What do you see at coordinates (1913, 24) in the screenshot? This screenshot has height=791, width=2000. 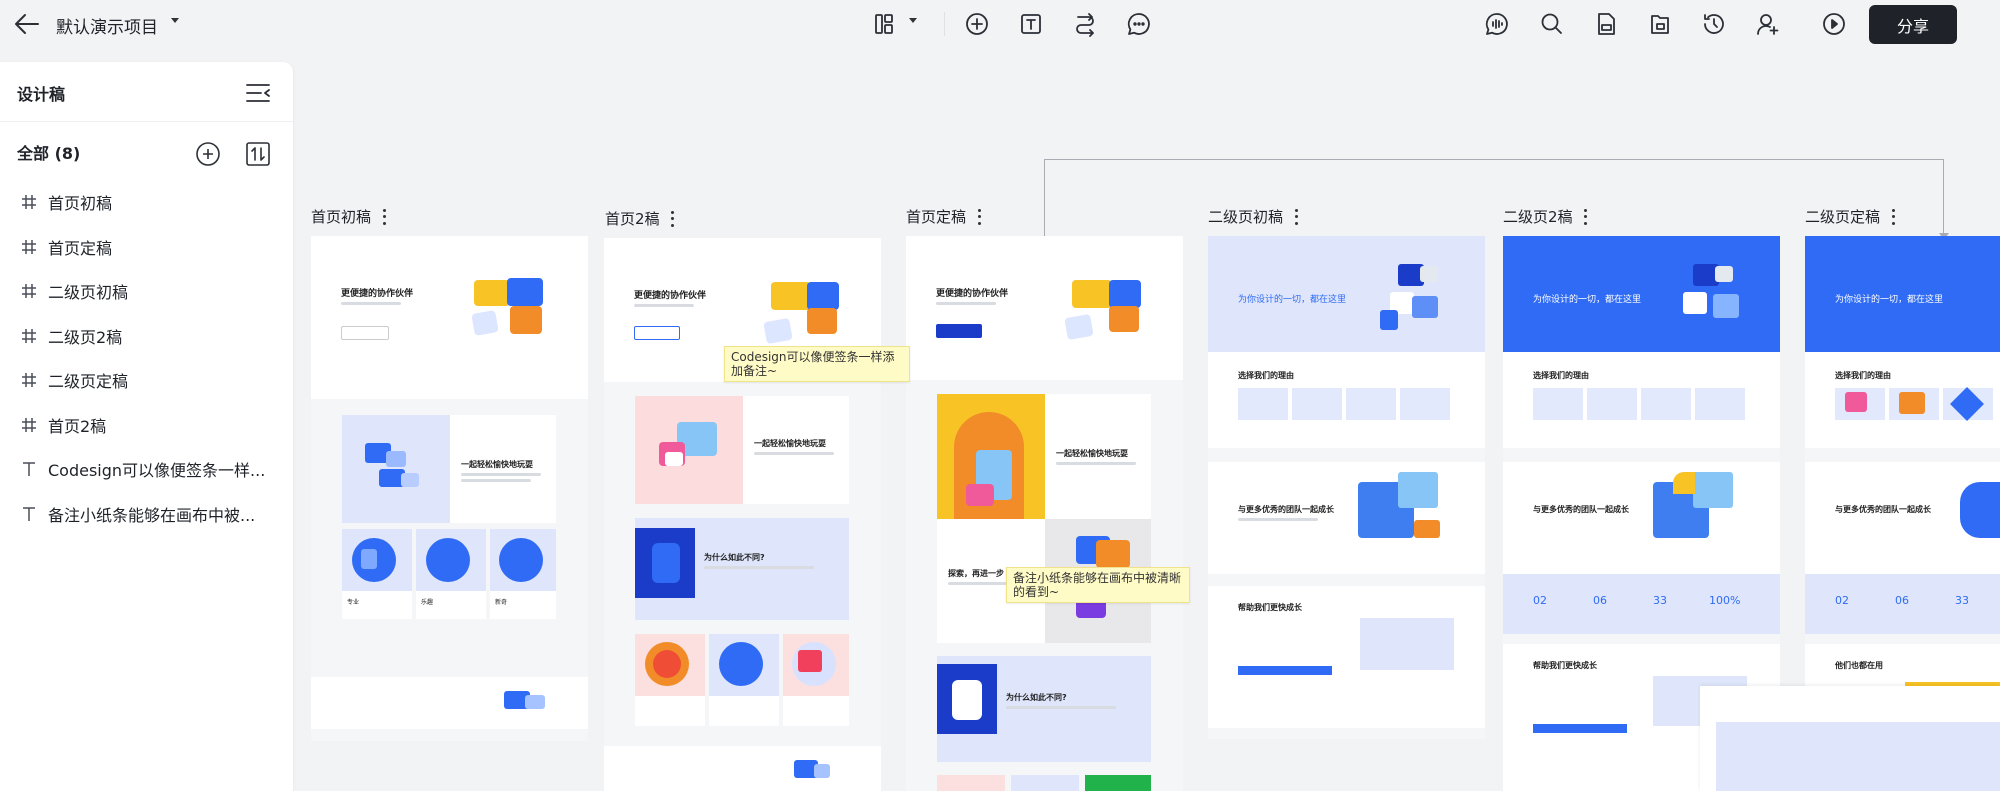 I see `share-button: 分享` at bounding box center [1913, 24].